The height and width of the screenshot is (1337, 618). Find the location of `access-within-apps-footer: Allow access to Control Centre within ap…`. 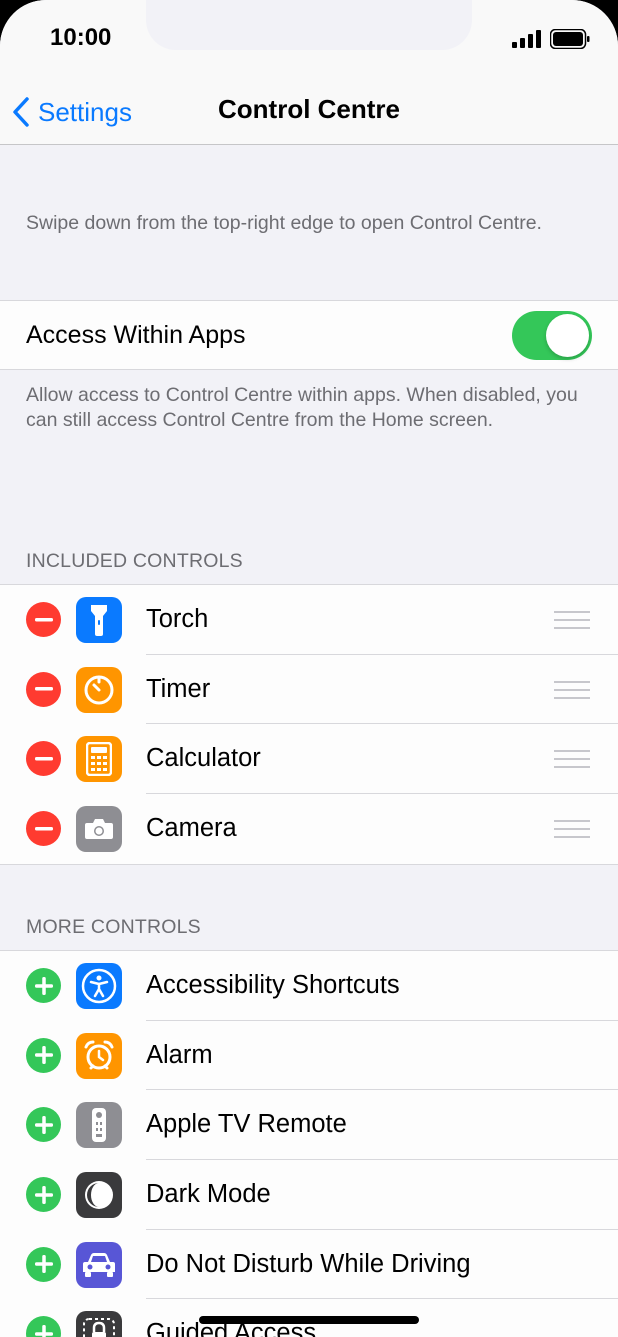

access-within-apps-footer: Allow access to Control Centre within ap… is located at coordinates (302, 407).